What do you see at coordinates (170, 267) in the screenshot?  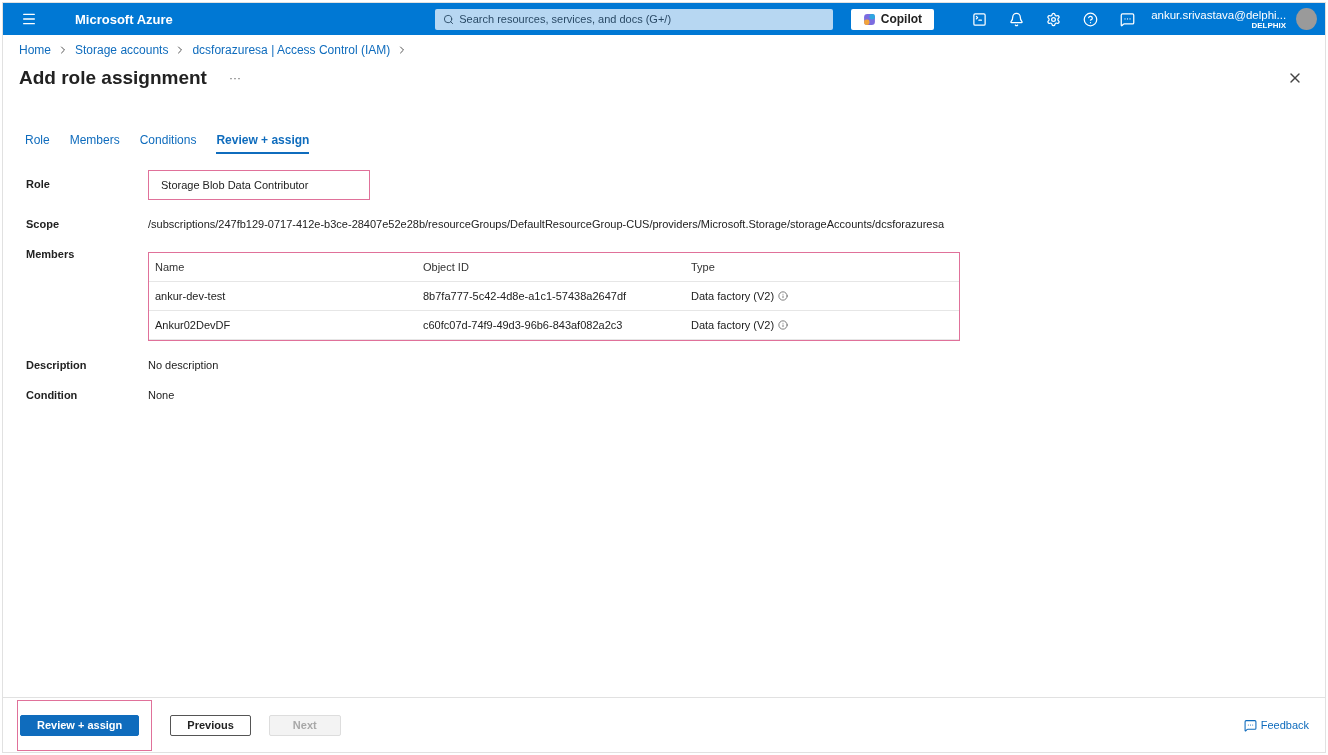 I see `column-header: Name` at bounding box center [170, 267].